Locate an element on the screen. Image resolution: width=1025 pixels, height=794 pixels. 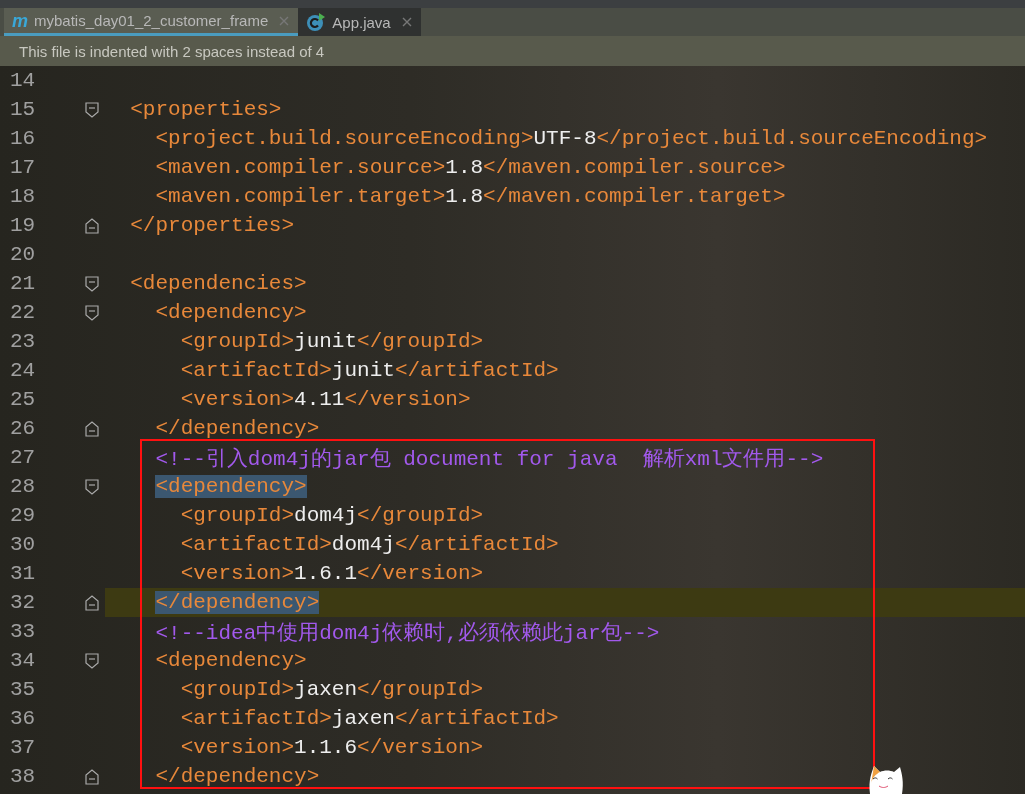
tab-label: mybatis_day01_2_customer_frame is located at coordinates (151, 20).